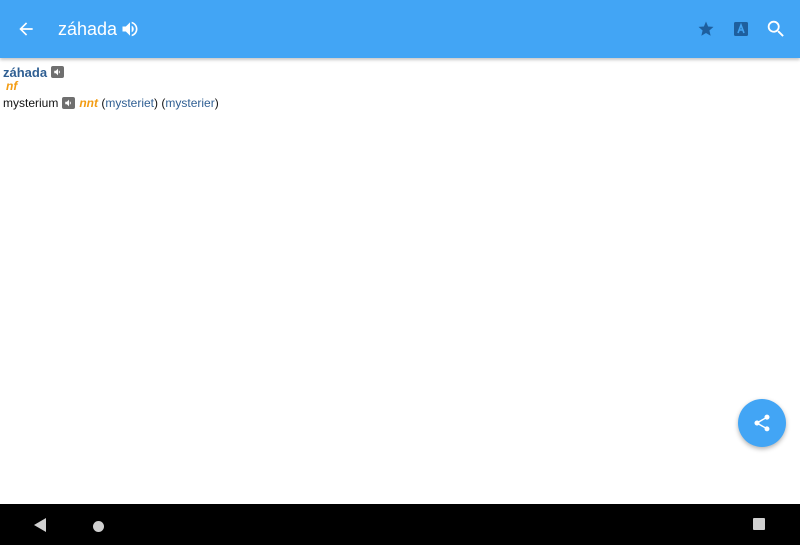  I want to click on headword-line: záhada, so click(34, 72).